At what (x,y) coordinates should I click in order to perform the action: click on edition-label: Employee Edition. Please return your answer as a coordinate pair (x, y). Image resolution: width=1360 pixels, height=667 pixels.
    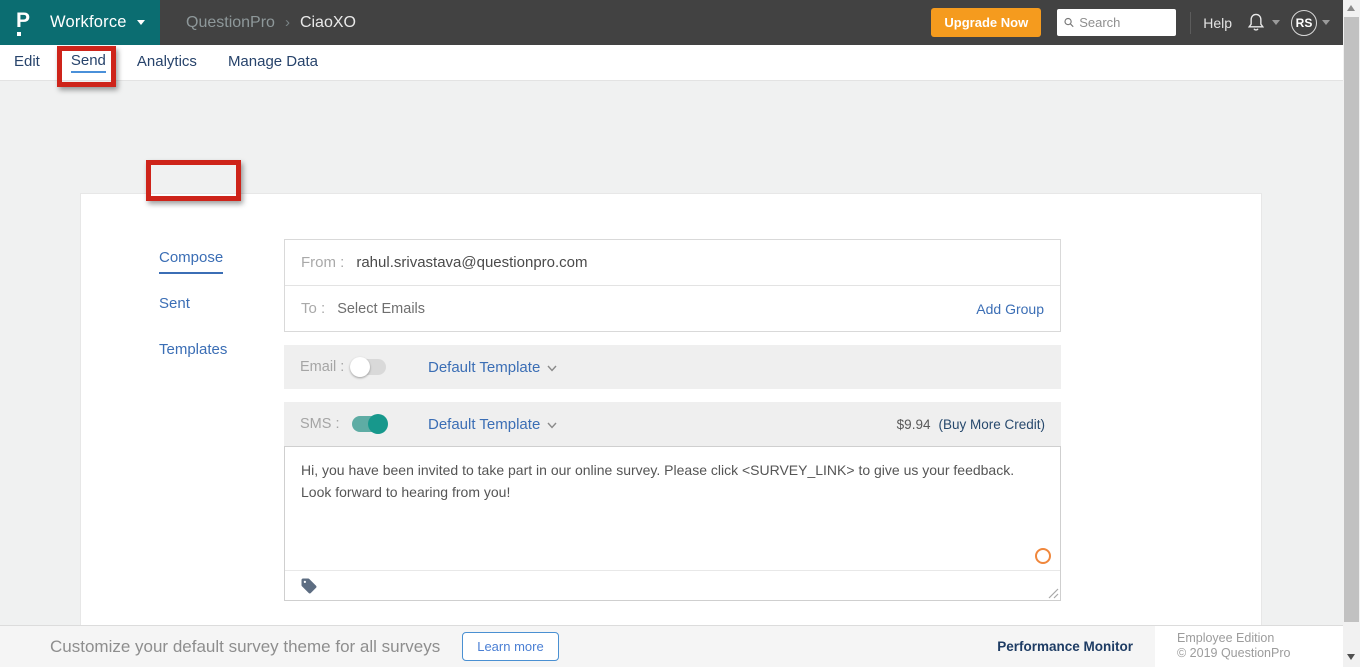
    Looking at the image, I should click on (1226, 637).